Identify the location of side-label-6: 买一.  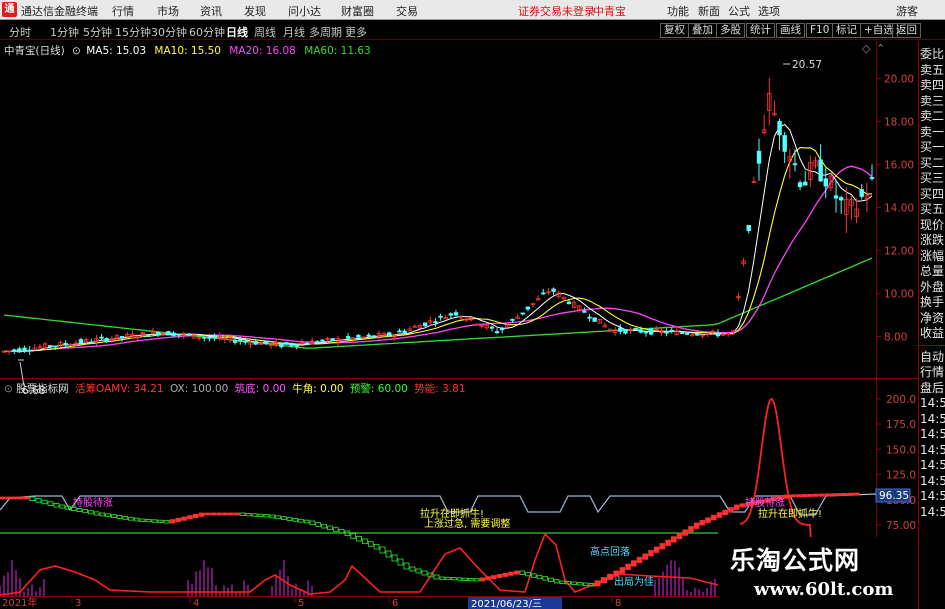
(932, 148).